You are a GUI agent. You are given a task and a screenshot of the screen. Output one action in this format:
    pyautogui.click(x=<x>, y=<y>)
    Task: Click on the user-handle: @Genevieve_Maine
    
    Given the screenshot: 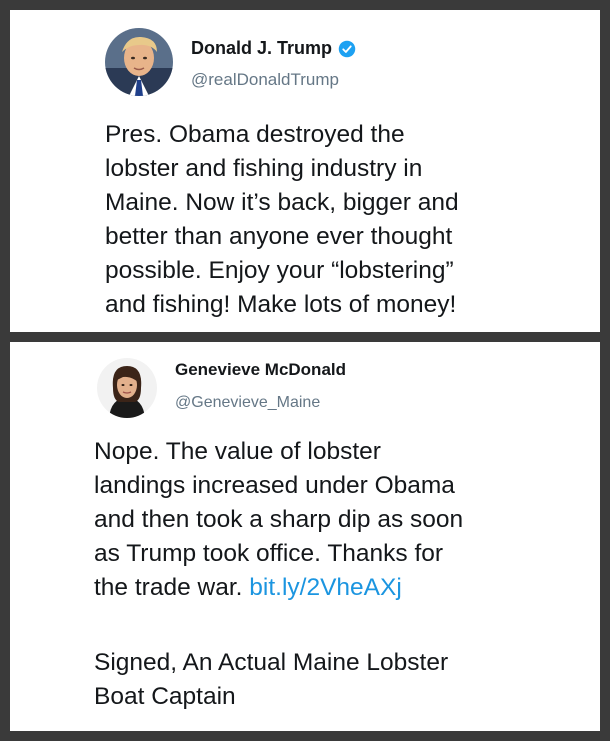 What is the action you would take?
    pyautogui.click(x=247, y=403)
    